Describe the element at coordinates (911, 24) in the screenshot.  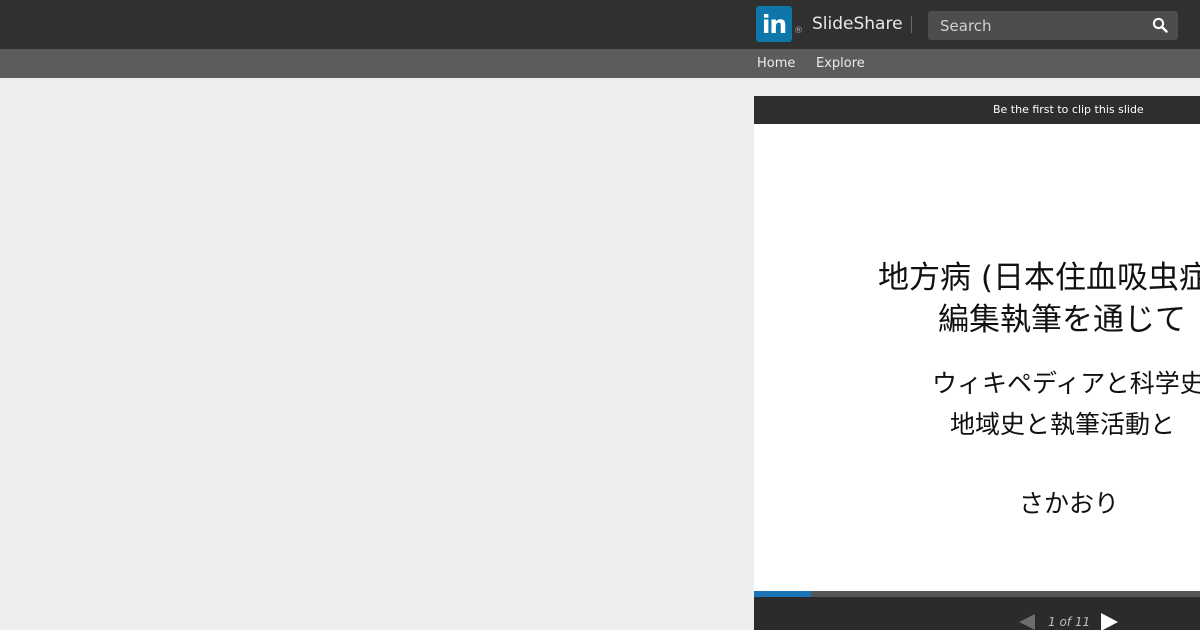
I see `header-divider` at that location.